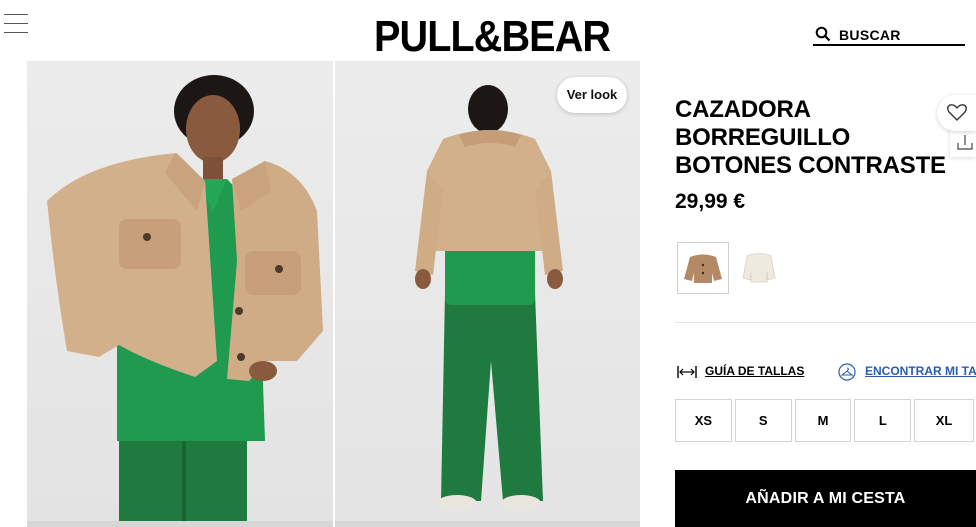 This screenshot has height=527, width=976. What do you see at coordinates (492, 37) in the screenshot?
I see `brand-logo: PULL&BEAR` at bounding box center [492, 37].